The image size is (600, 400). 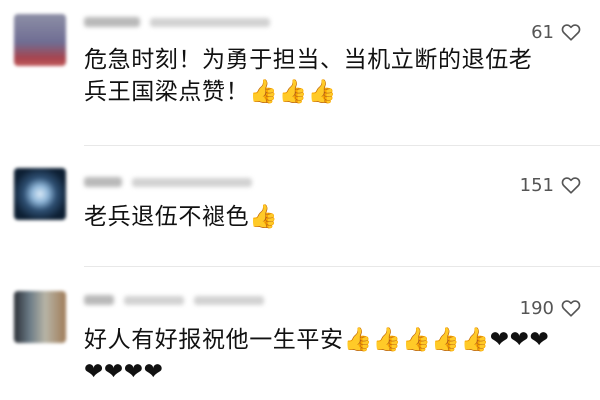 I want to click on like-count: 151, so click(x=536, y=185).